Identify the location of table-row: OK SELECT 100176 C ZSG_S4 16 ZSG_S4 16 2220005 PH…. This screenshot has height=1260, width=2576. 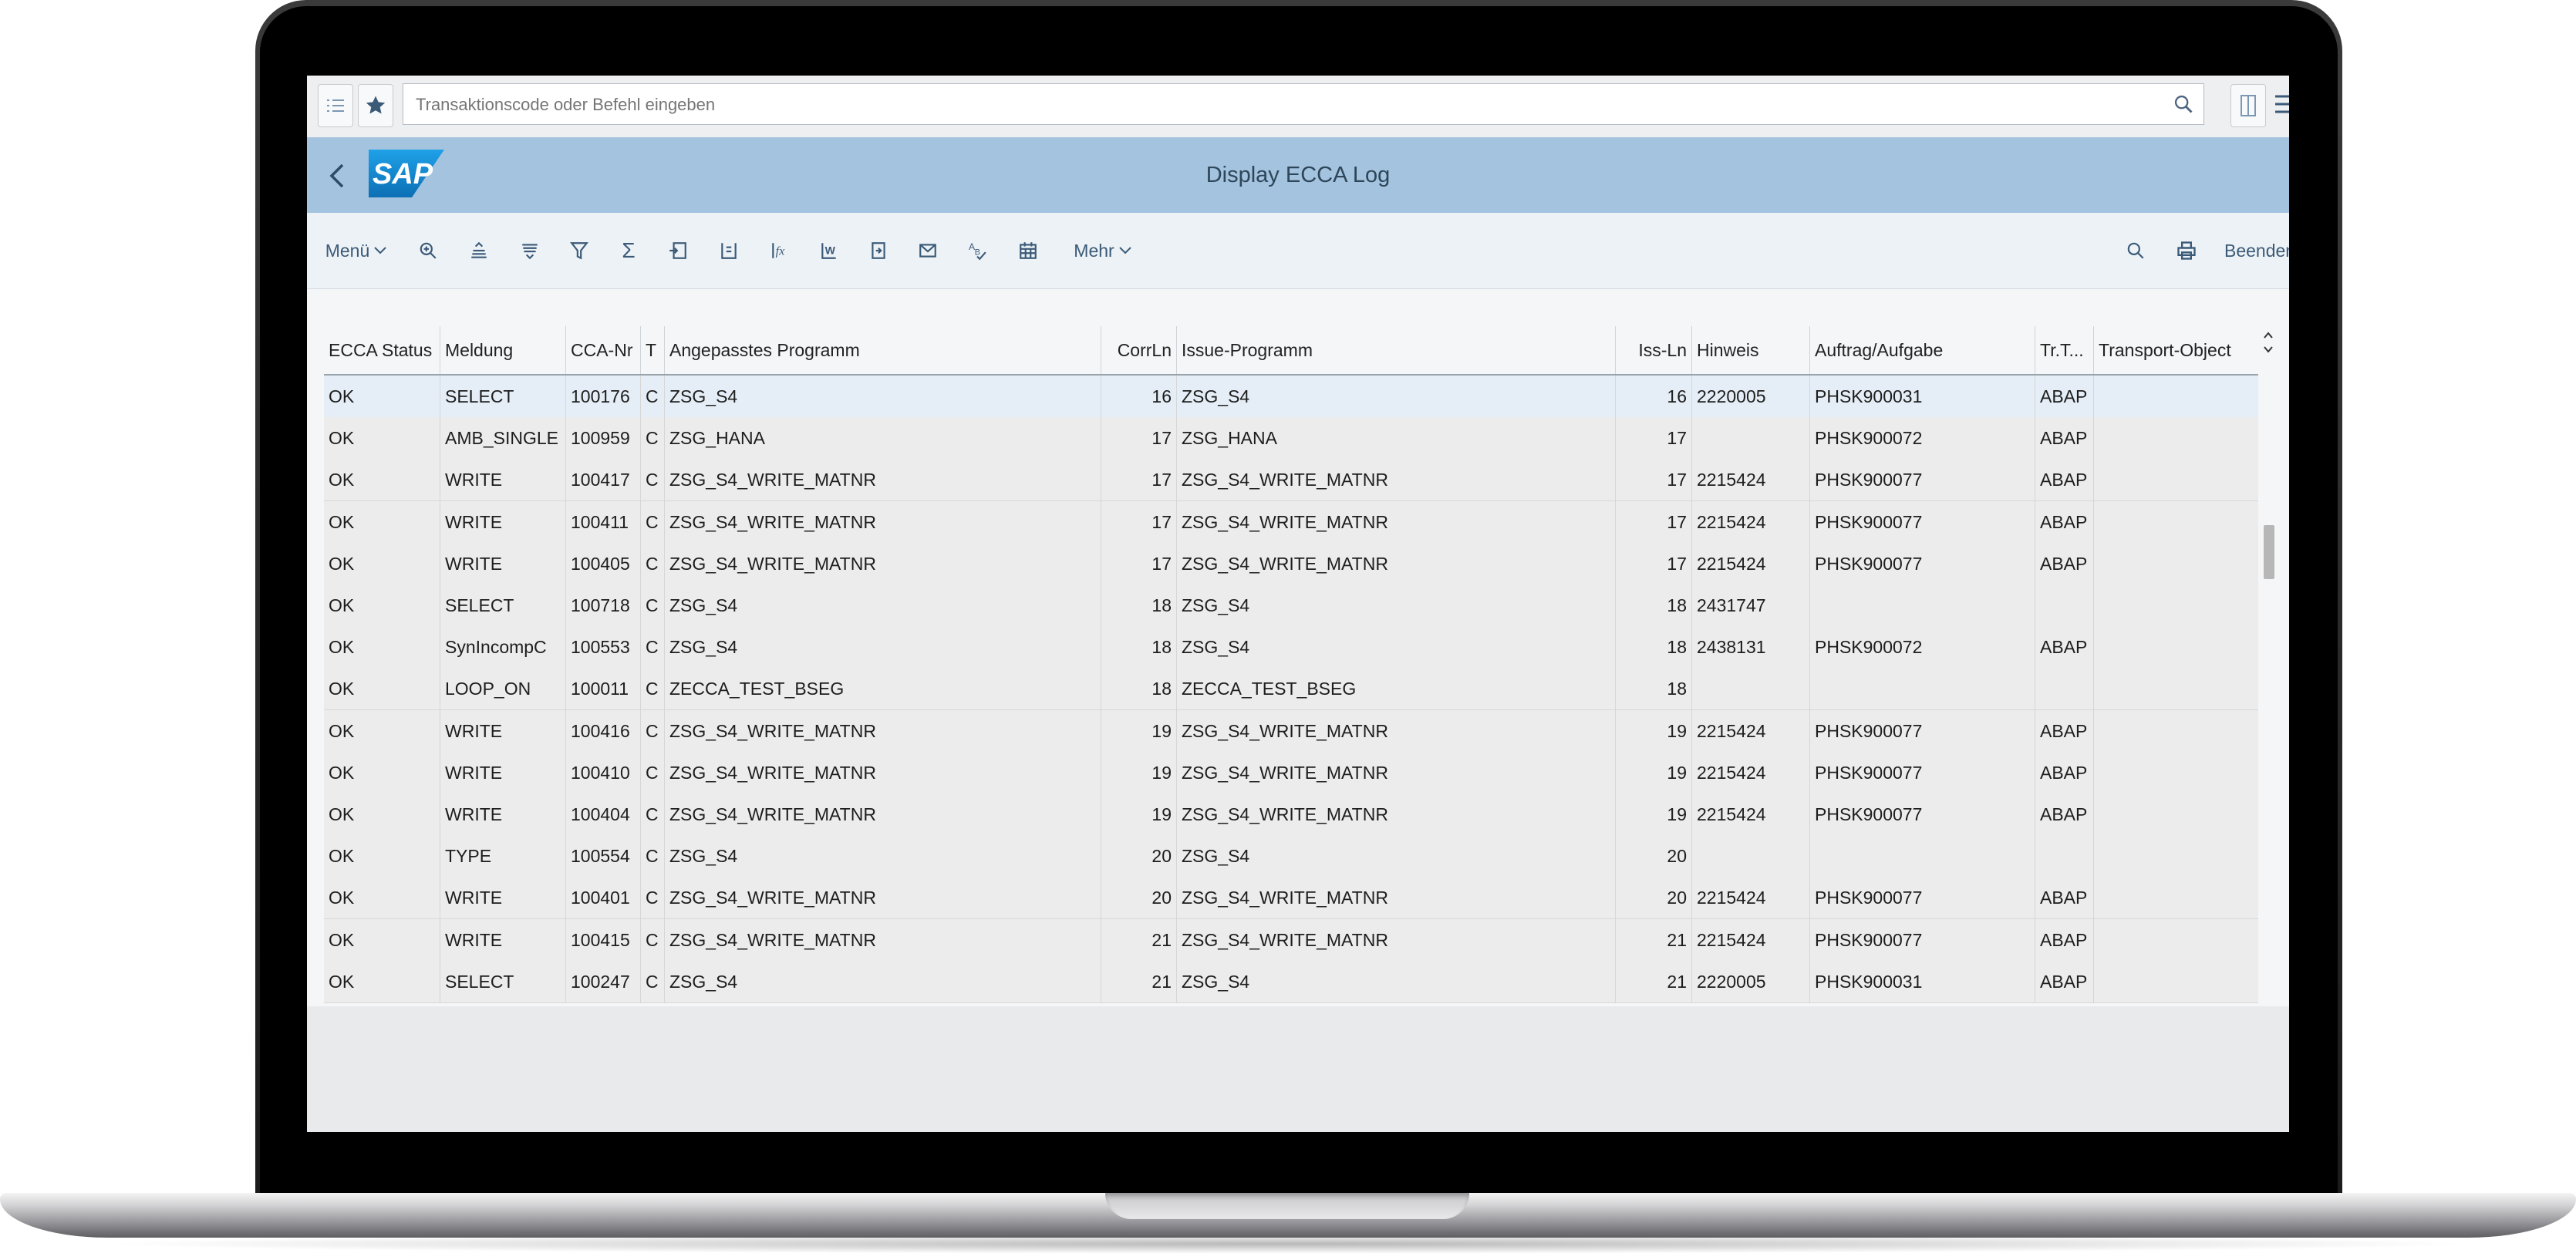
(1291, 398).